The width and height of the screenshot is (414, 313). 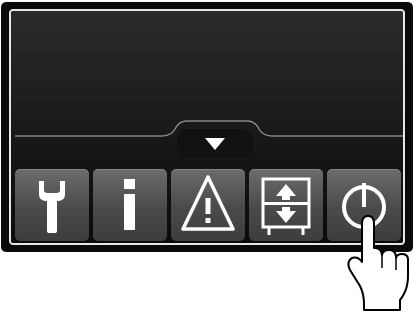 I want to click on warning-button, so click(x=208, y=205).